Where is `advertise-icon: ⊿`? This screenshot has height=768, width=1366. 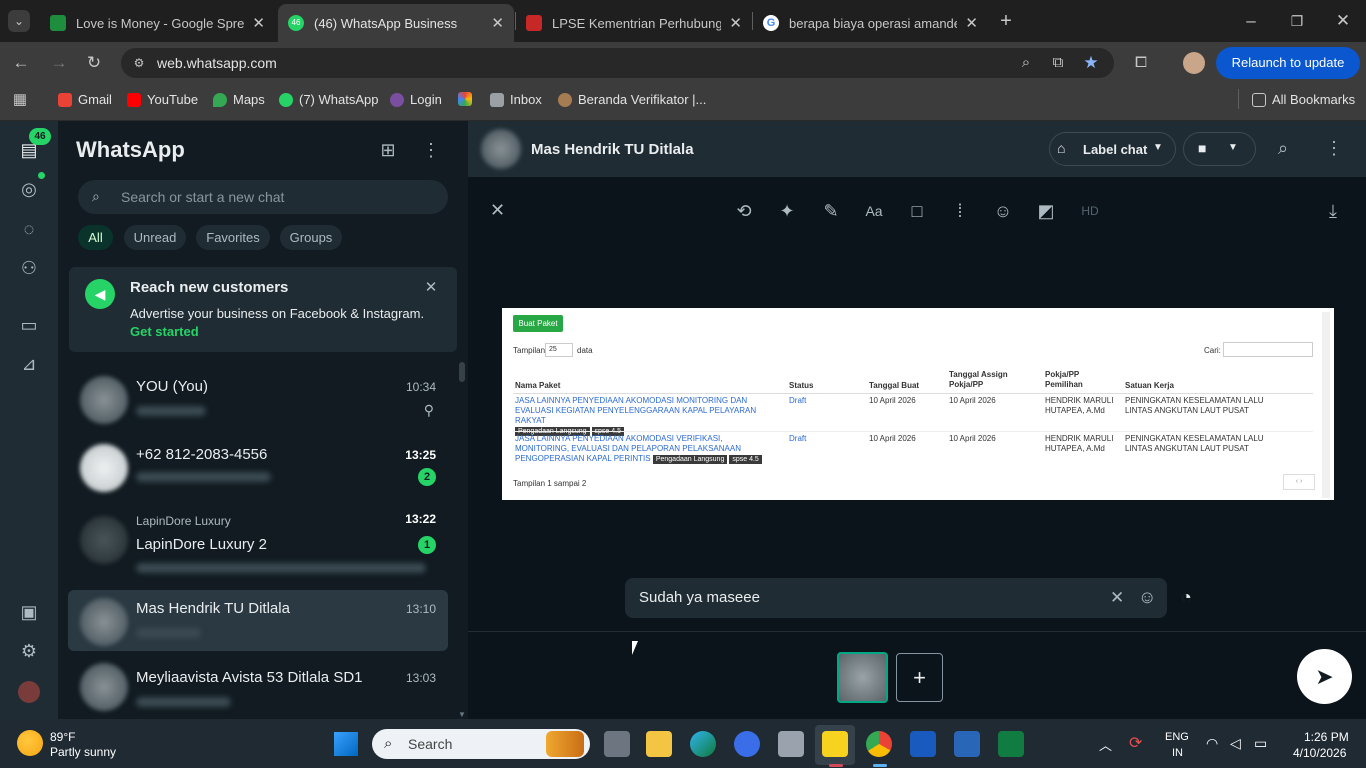
advertise-icon: ⊿ is located at coordinates (29, 364).